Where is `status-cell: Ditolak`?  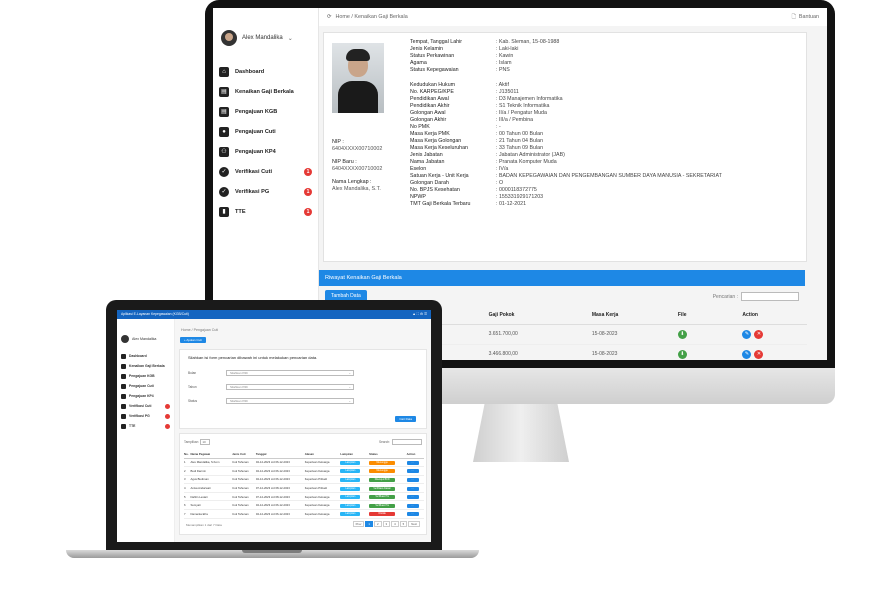
status-cell: Ditolak is located at coordinates (388, 514).